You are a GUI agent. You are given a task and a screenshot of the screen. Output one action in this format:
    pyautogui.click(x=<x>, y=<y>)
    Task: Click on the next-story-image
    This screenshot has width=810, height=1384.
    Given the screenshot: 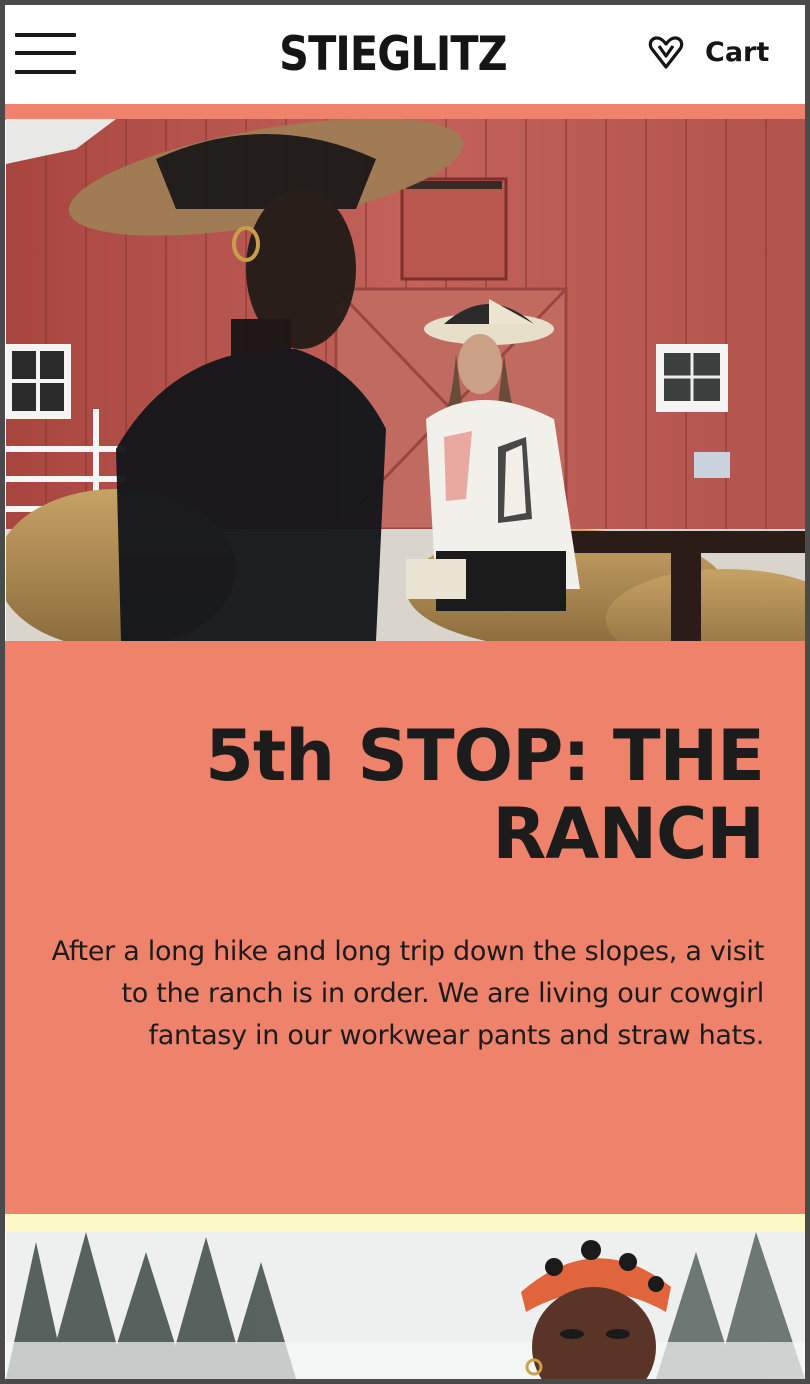 What is the action you would take?
    pyautogui.click(x=405, y=1305)
    